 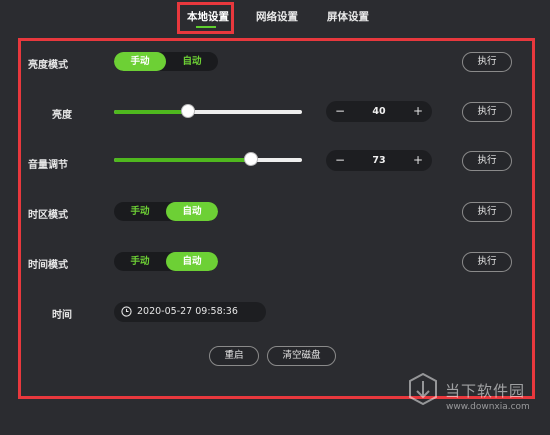 I want to click on time-mode-manual-option: 手动, so click(x=140, y=261).